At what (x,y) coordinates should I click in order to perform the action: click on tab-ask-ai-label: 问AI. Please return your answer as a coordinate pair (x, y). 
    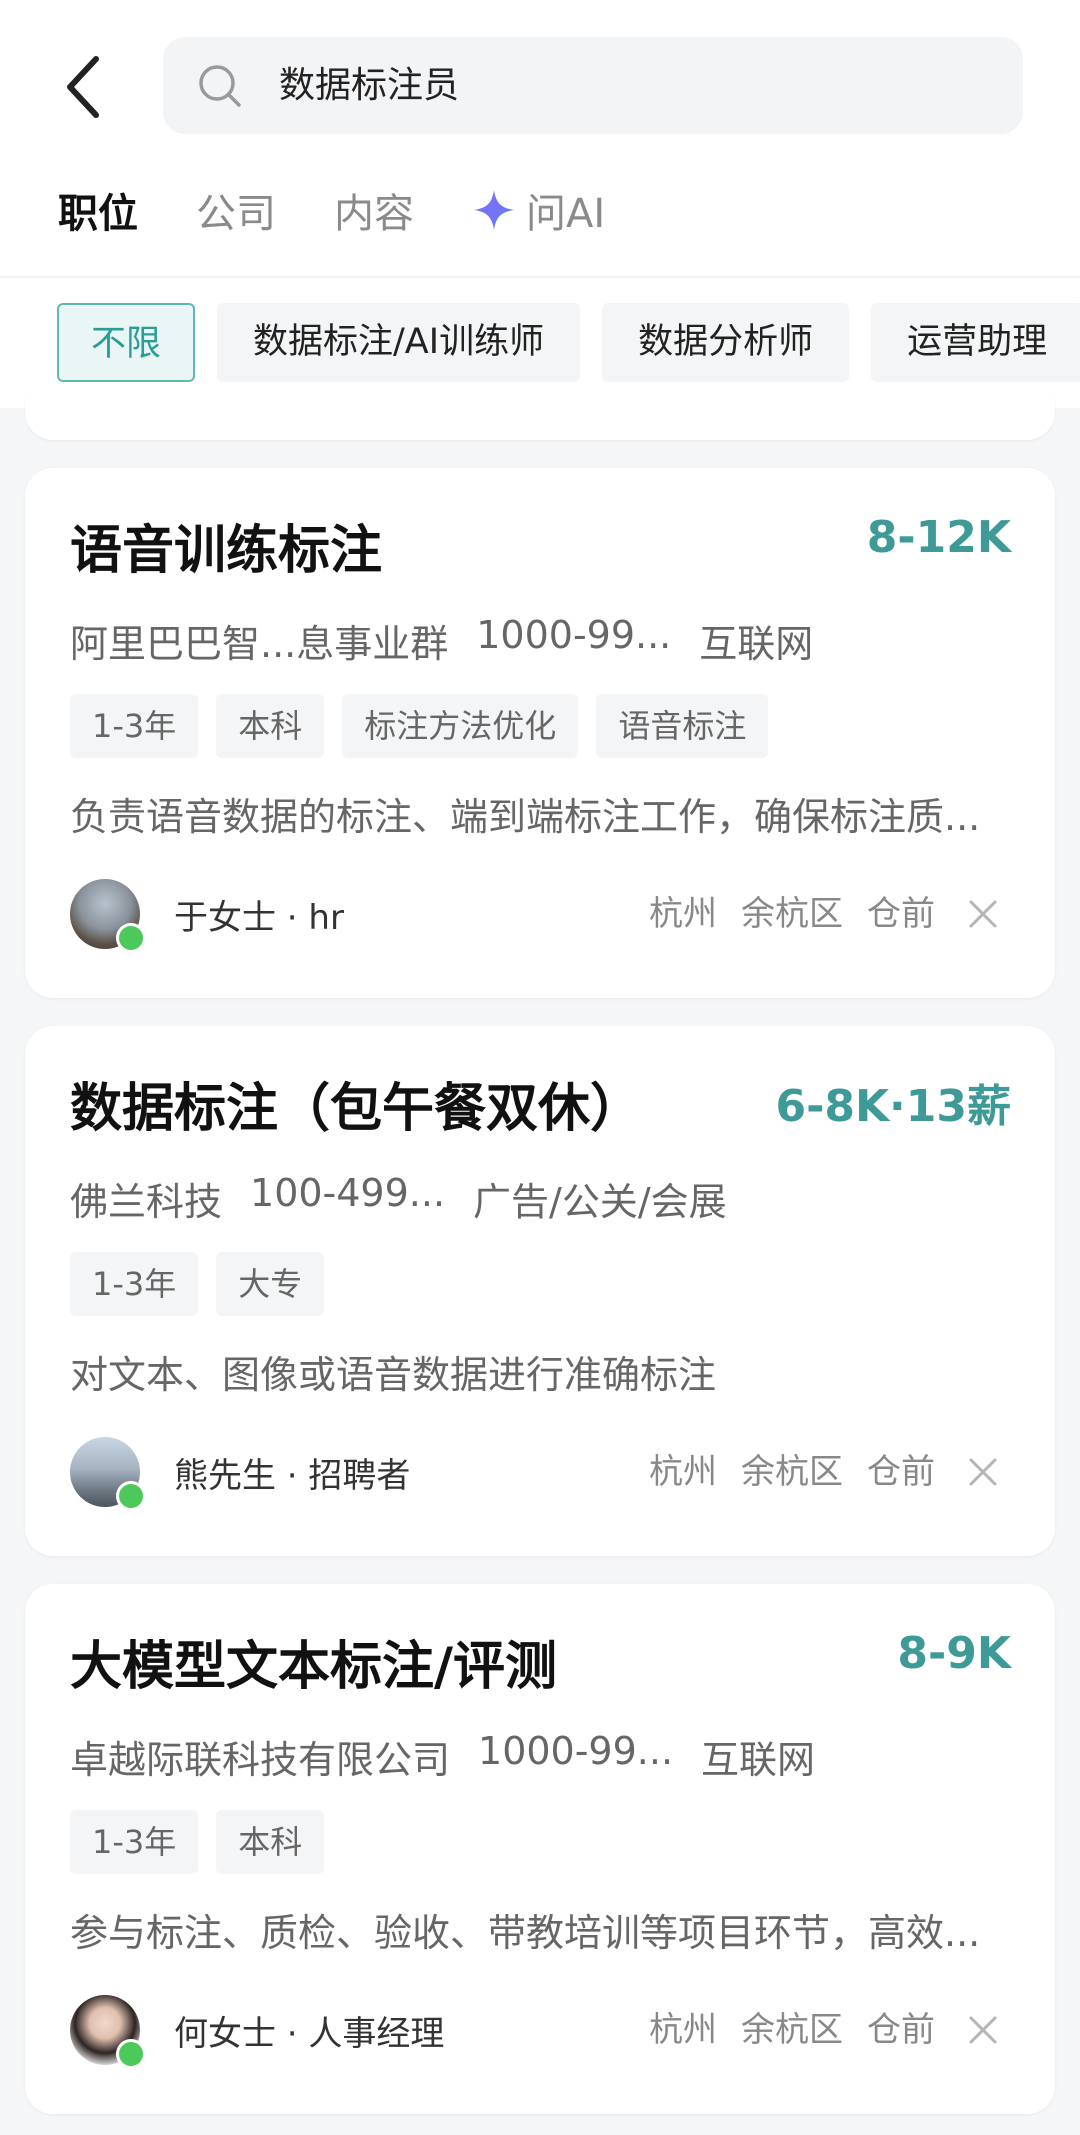
    Looking at the image, I should click on (566, 214).